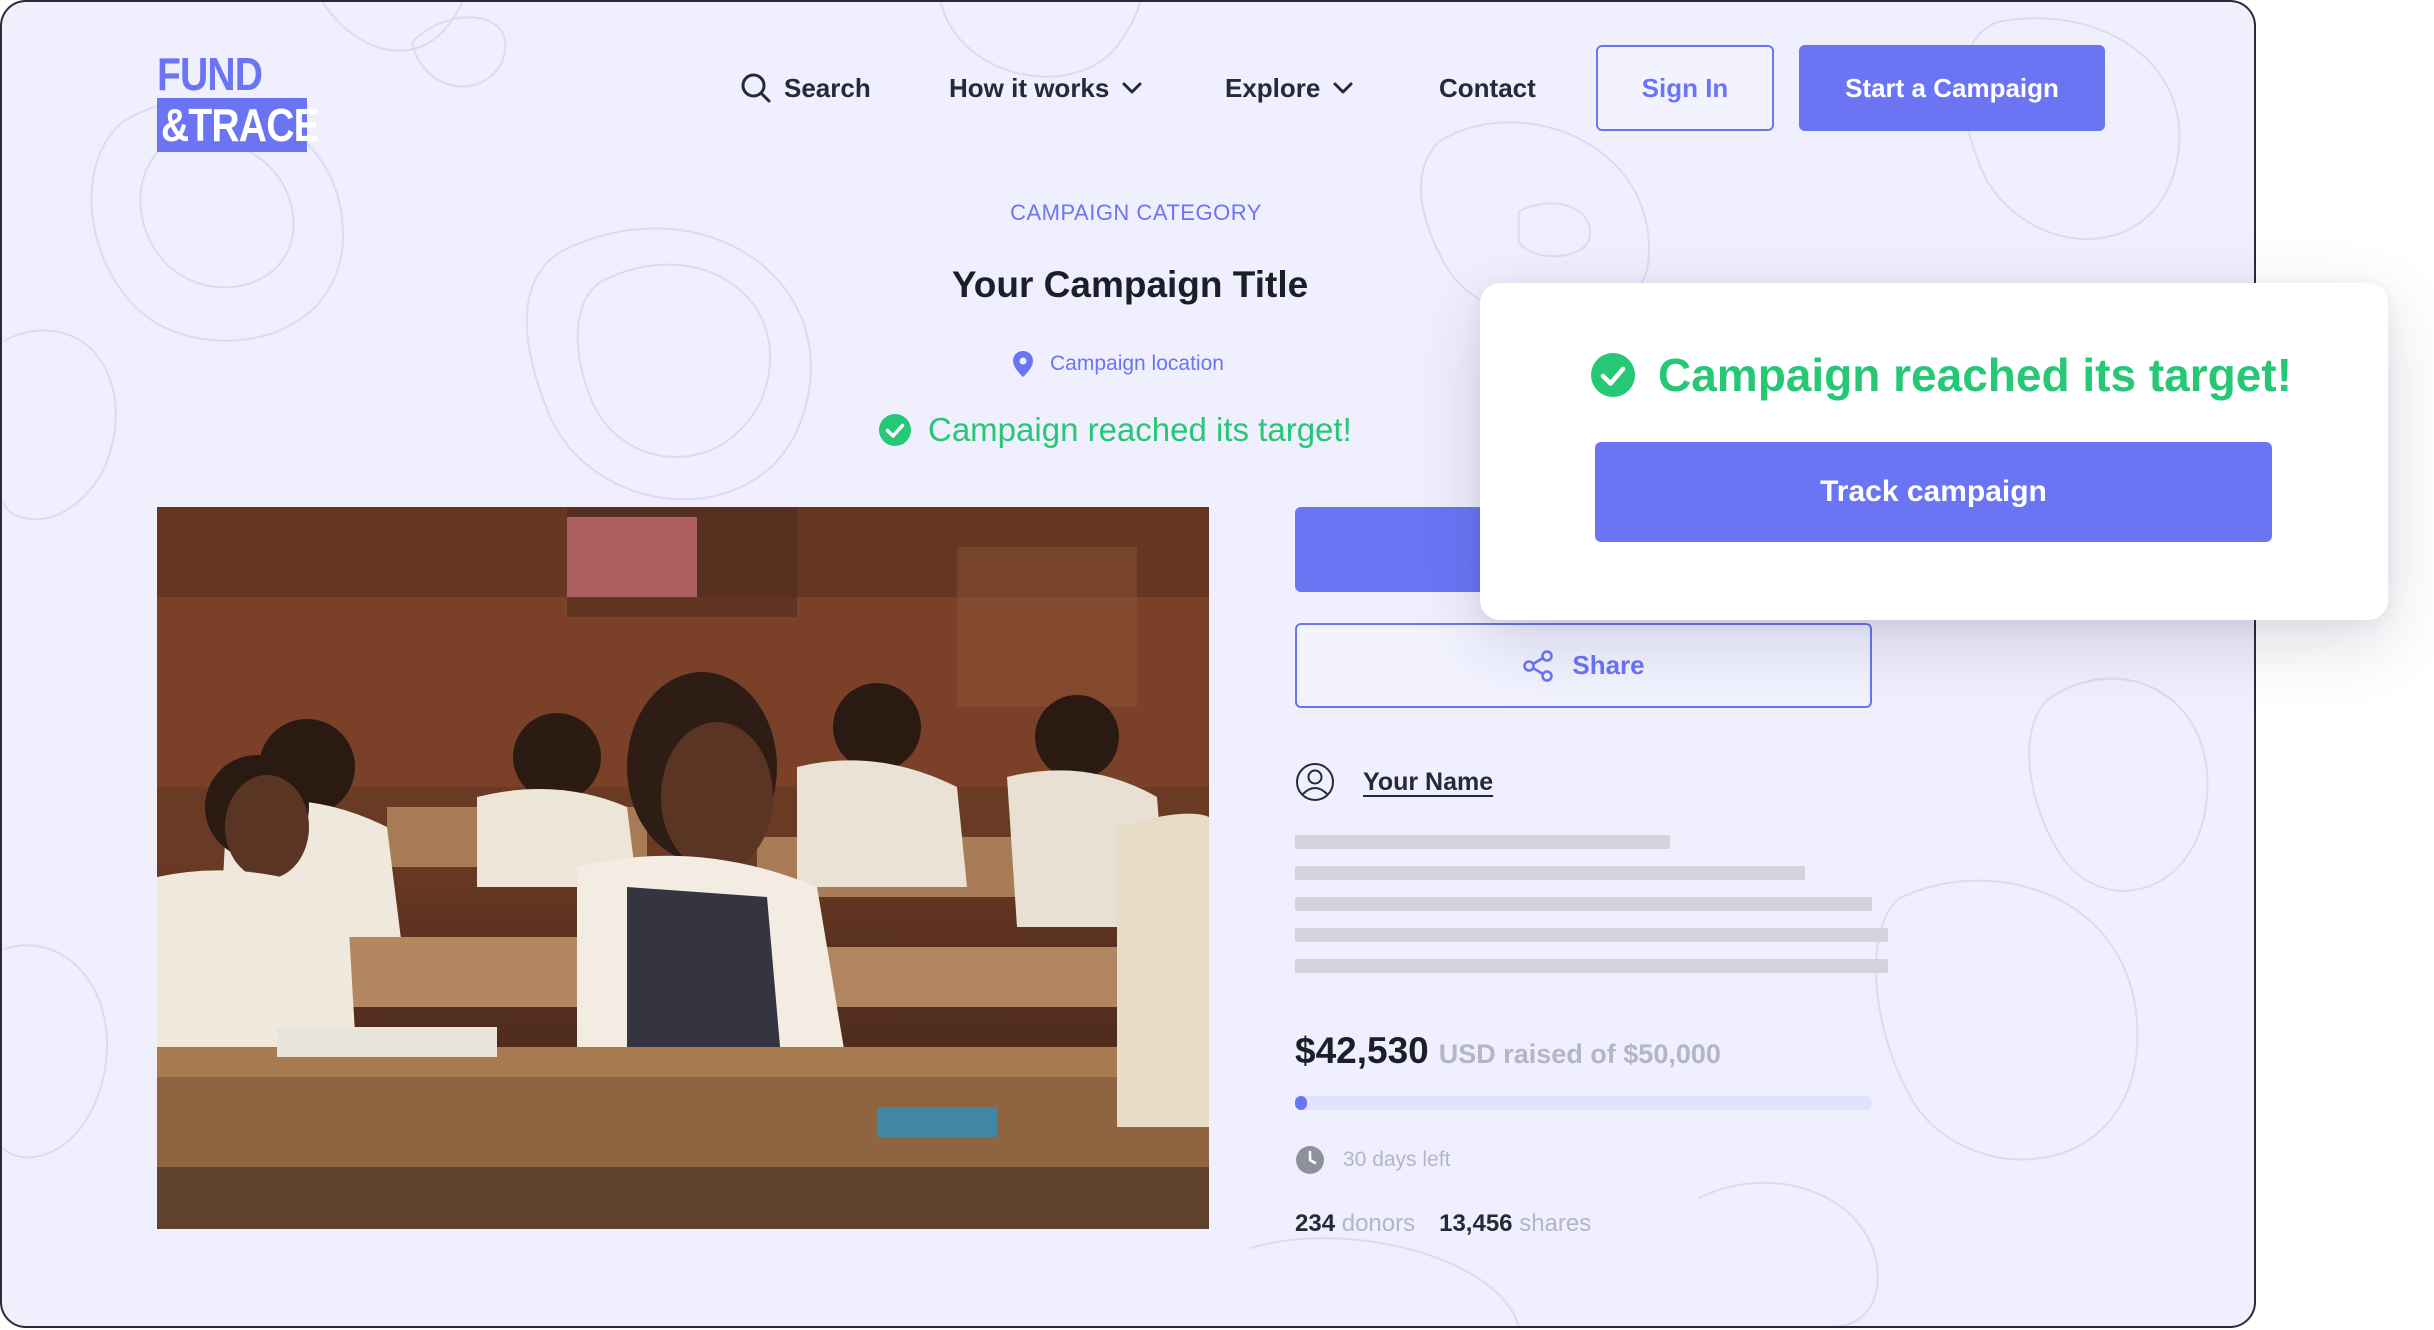 The height and width of the screenshot is (1330, 2434). What do you see at coordinates (1315, 1223) in the screenshot?
I see `donors-count: 234` at bounding box center [1315, 1223].